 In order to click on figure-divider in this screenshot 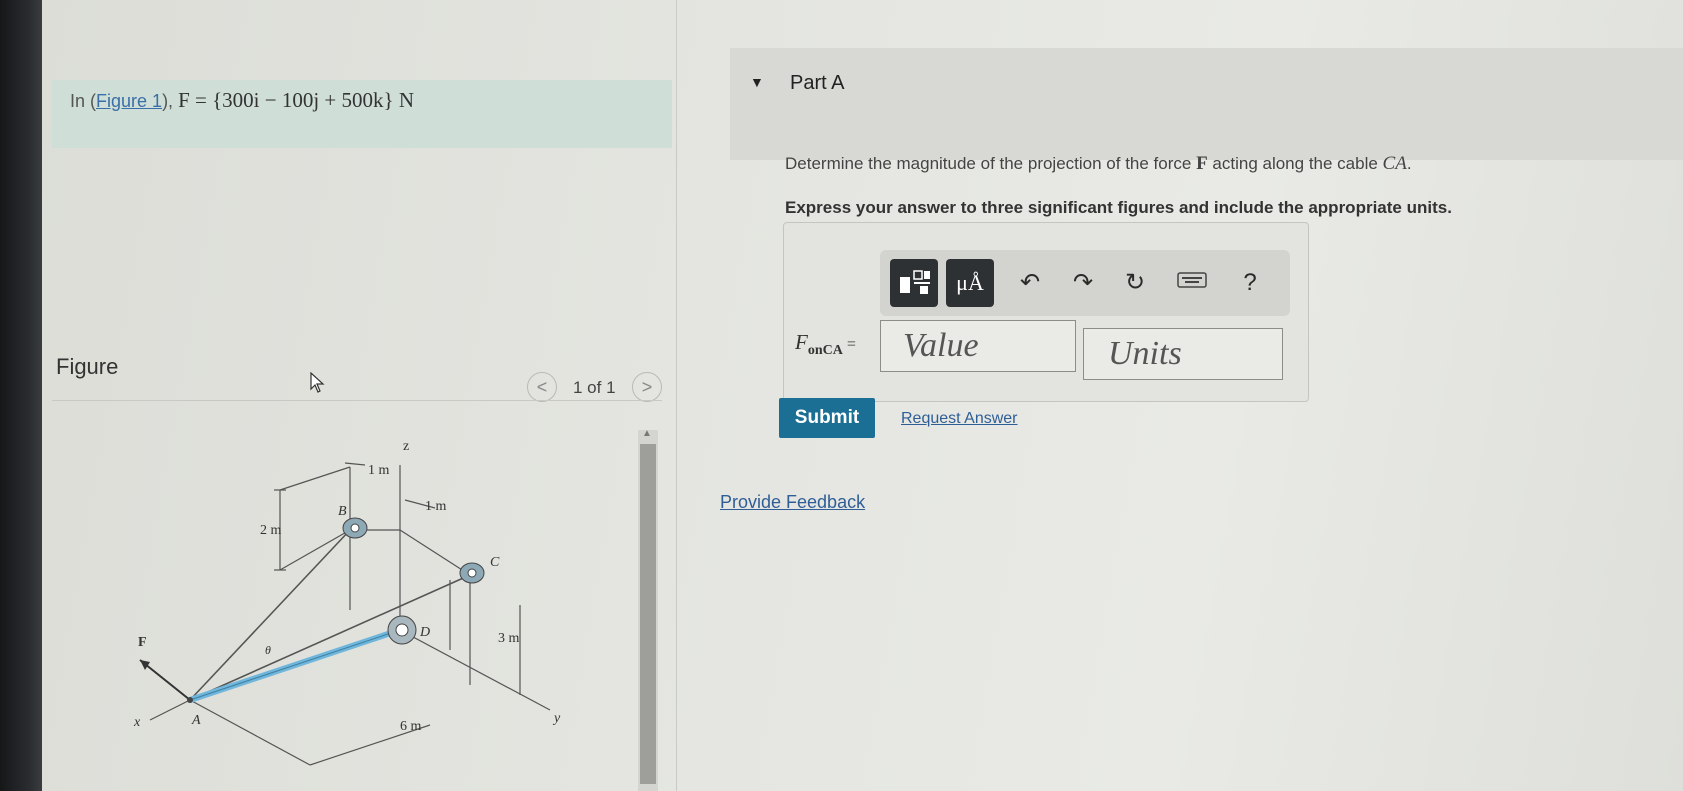, I will do `click(357, 400)`.